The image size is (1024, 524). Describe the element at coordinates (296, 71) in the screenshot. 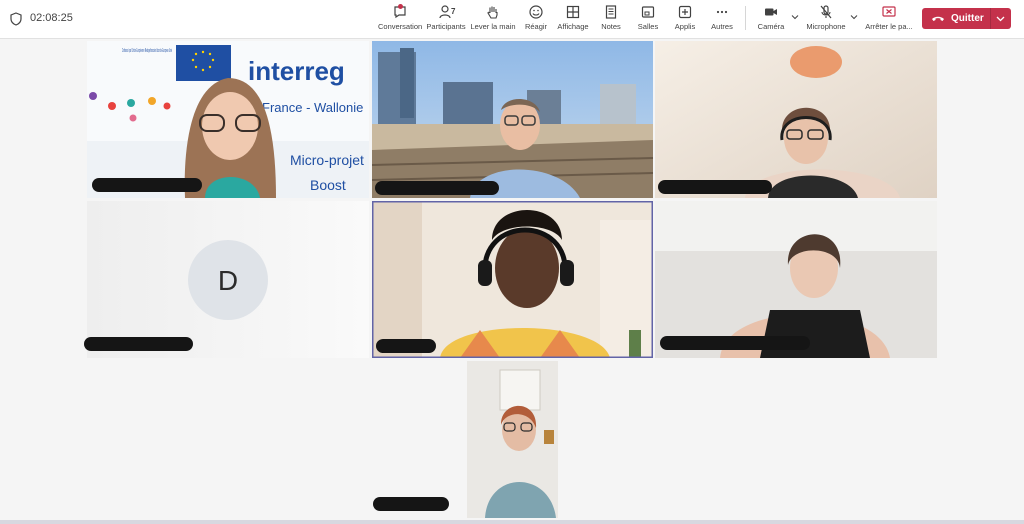

I see `banner-word: interreg` at that location.